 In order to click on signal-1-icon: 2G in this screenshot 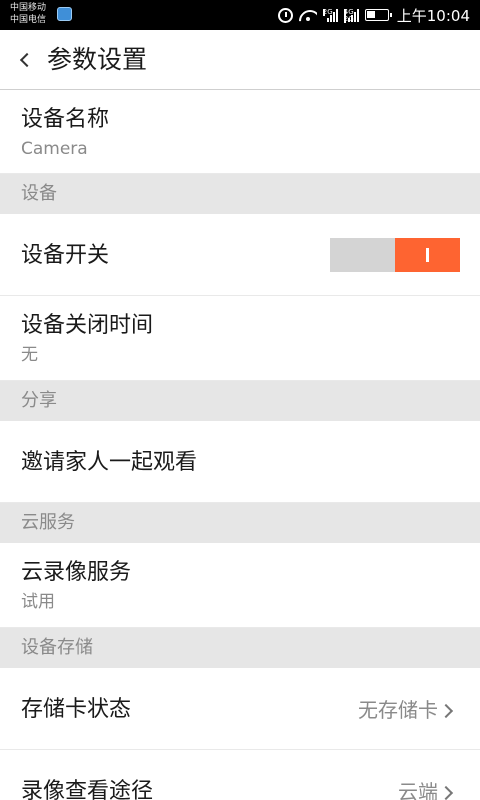, I will do `click(330, 14)`.